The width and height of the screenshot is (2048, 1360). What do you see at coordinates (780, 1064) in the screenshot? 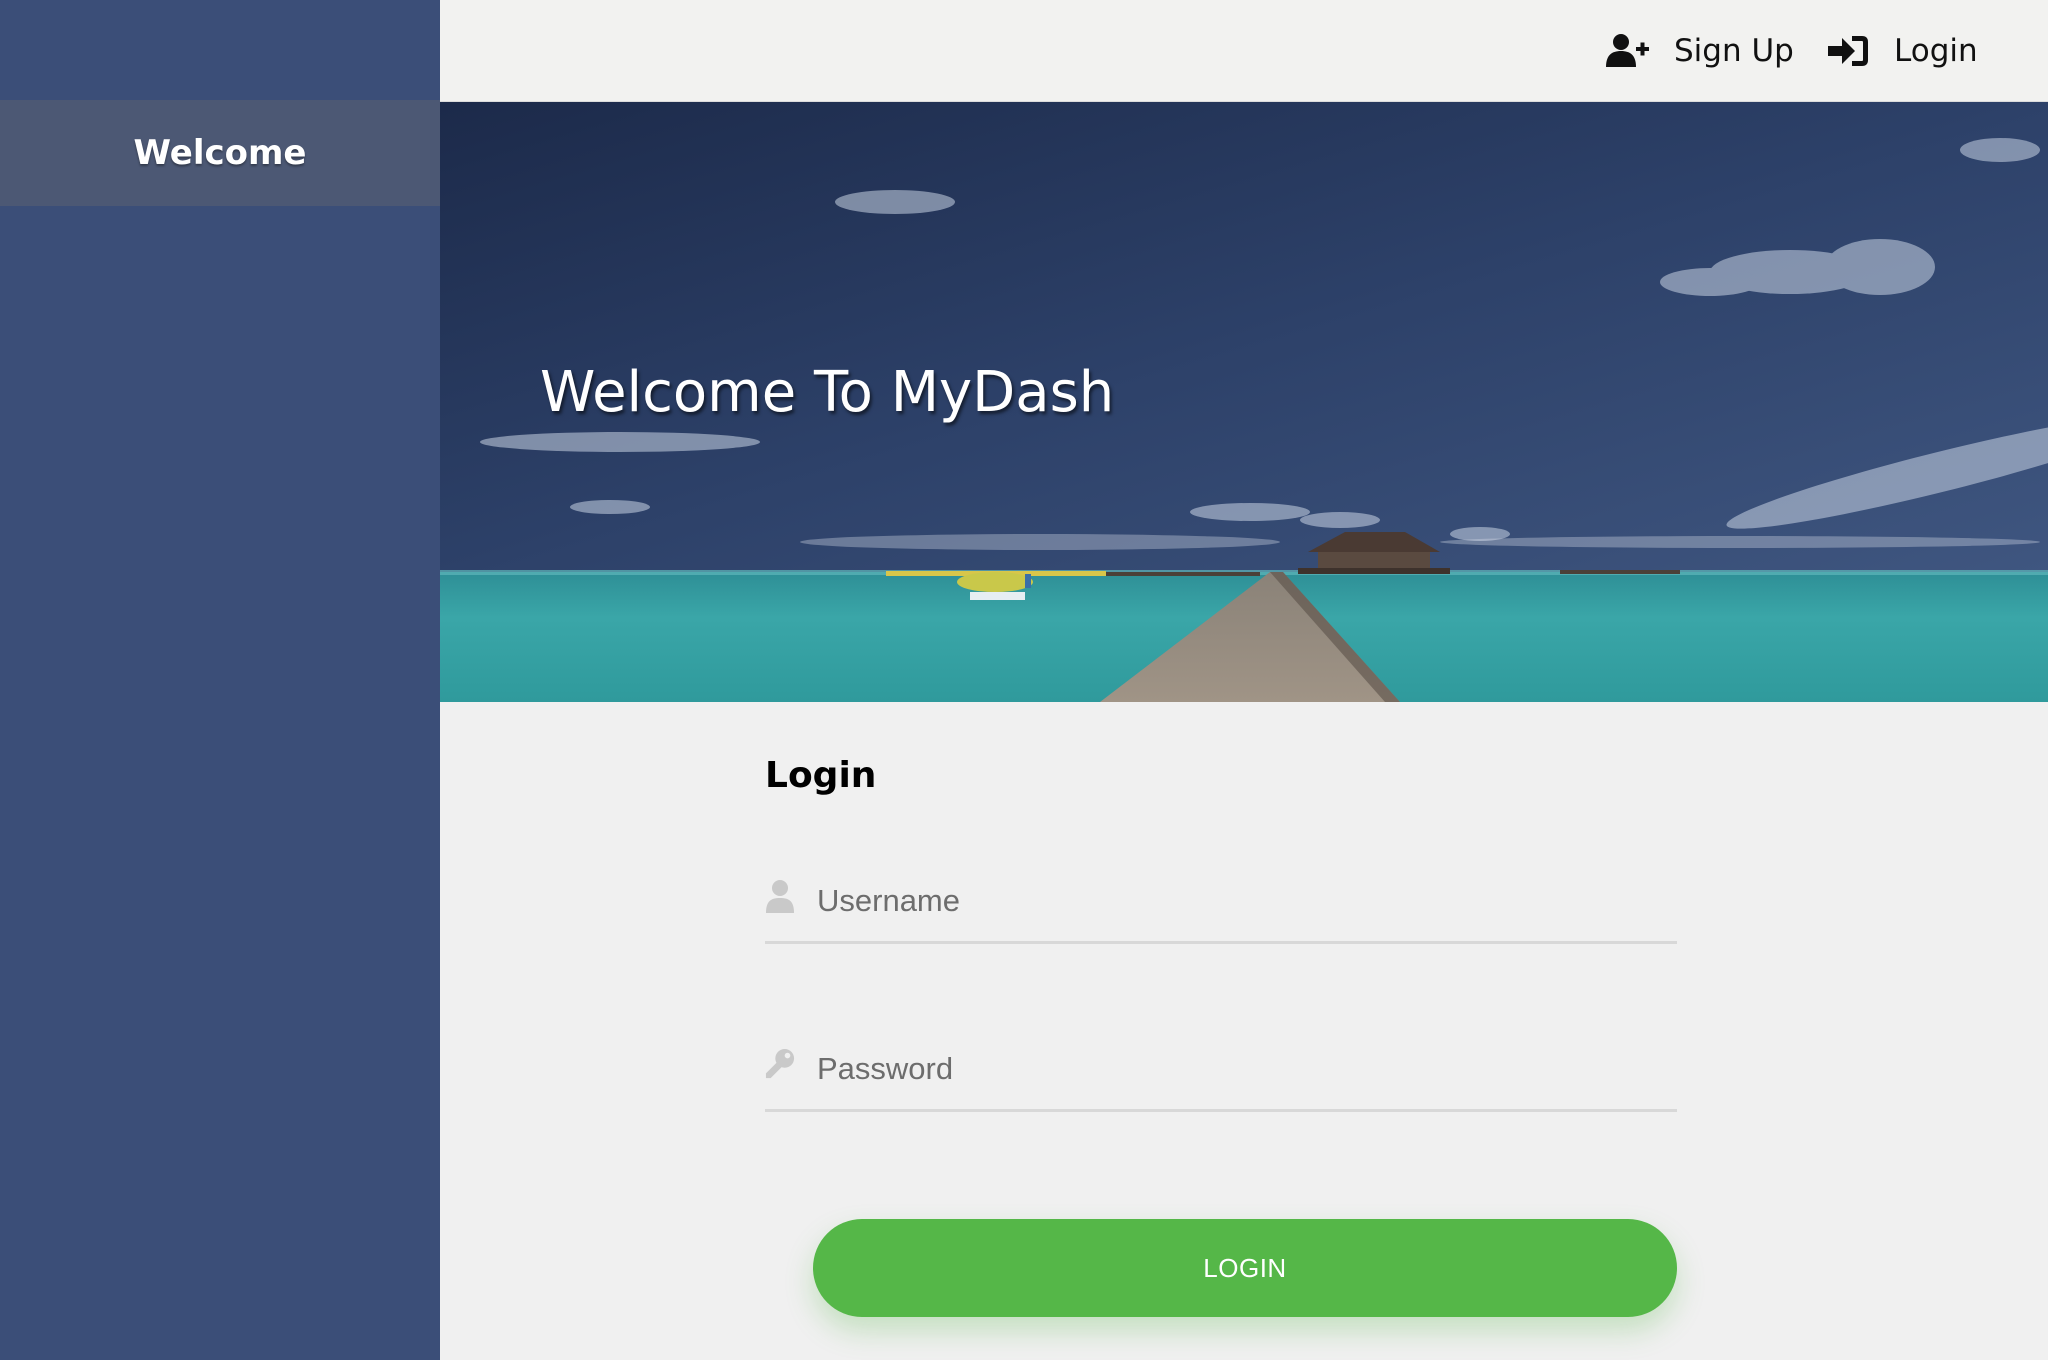
I see `key-icon` at bounding box center [780, 1064].